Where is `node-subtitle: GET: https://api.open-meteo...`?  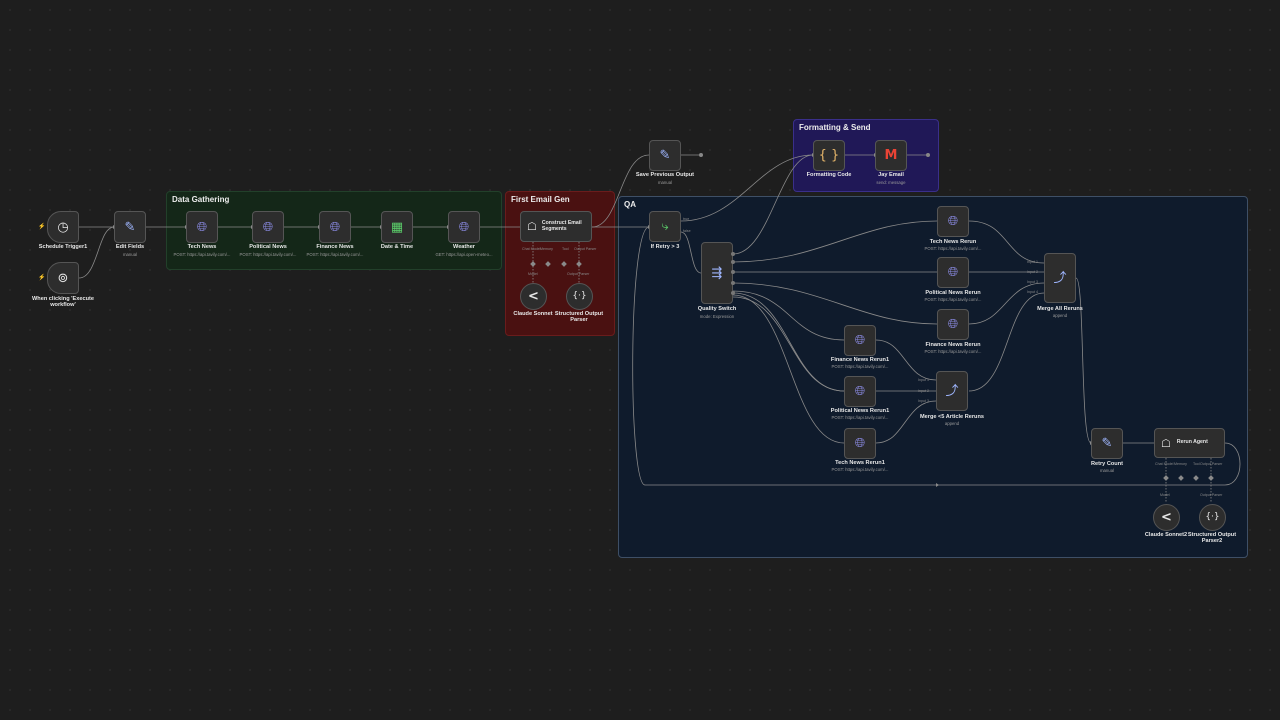 node-subtitle: GET: https://api.open-meteo... is located at coordinates (464, 254).